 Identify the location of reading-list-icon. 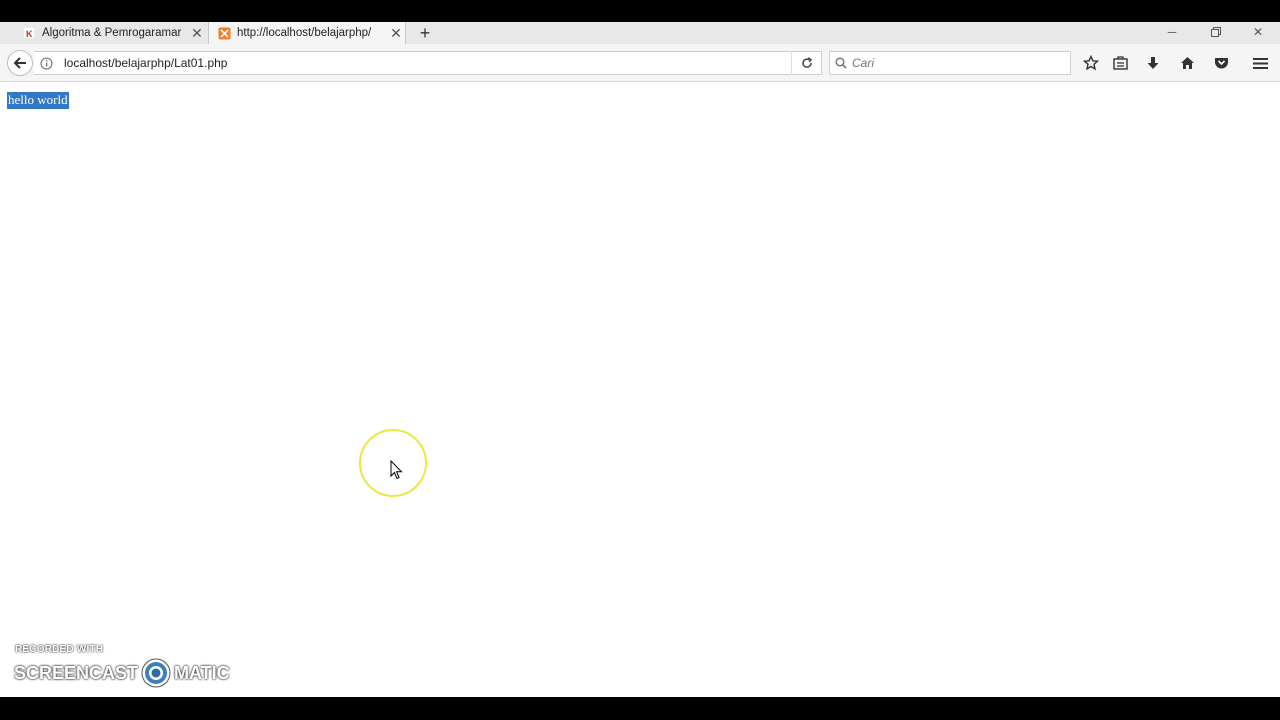
(1120, 63).